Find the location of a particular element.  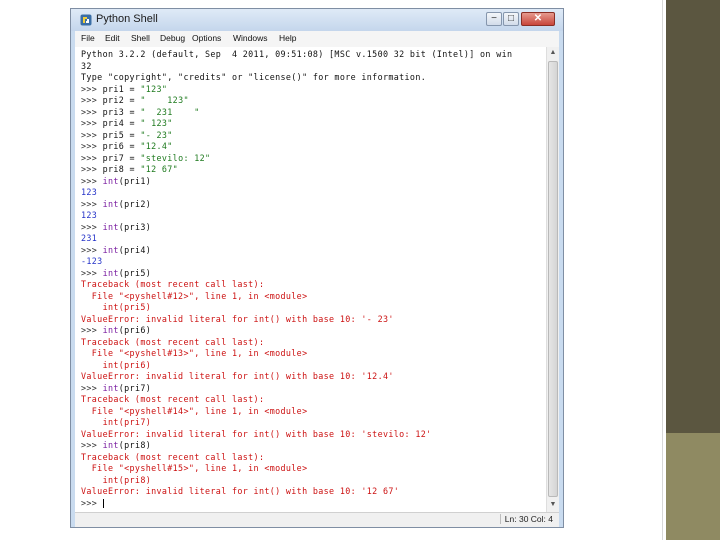

shell-line: int(pri6) is located at coordinates (116, 366).